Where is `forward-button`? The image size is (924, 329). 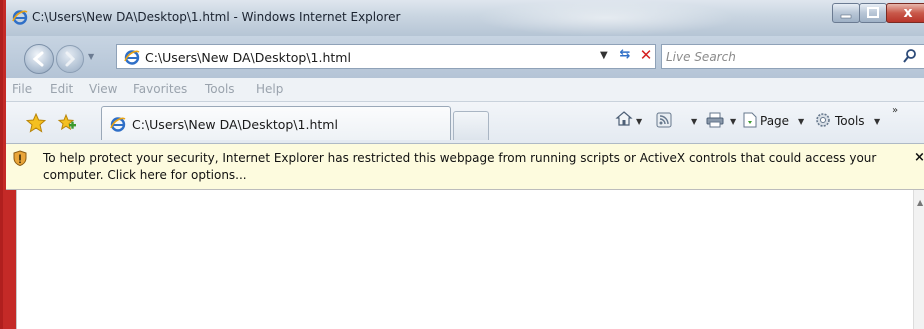
forward-button is located at coordinates (70, 59).